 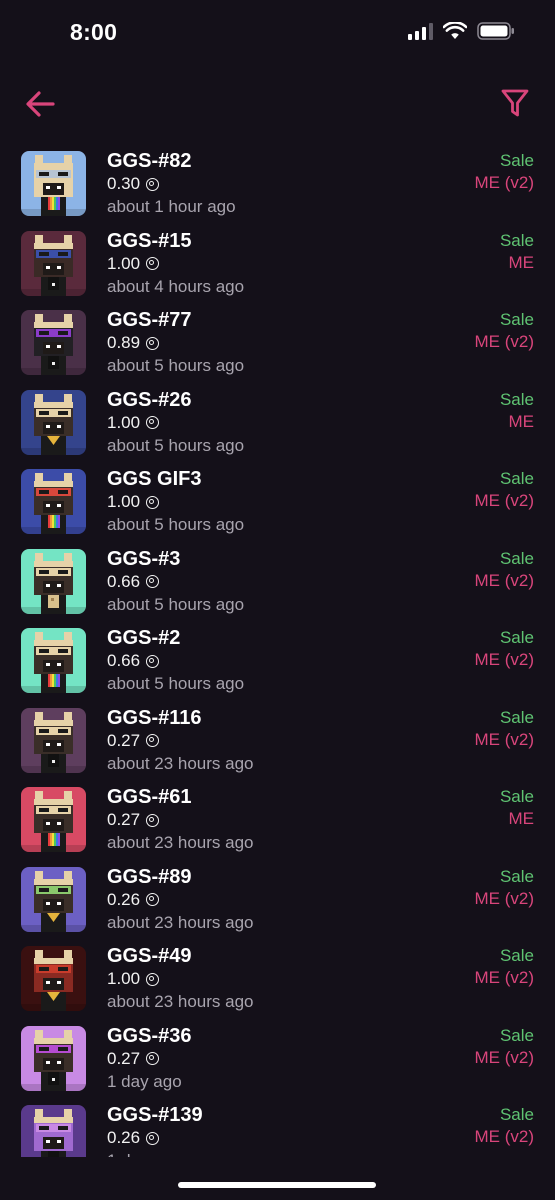 What do you see at coordinates (149, 797) in the screenshot?
I see `nft-name: GGS-#61` at bounding box center [149, 797].